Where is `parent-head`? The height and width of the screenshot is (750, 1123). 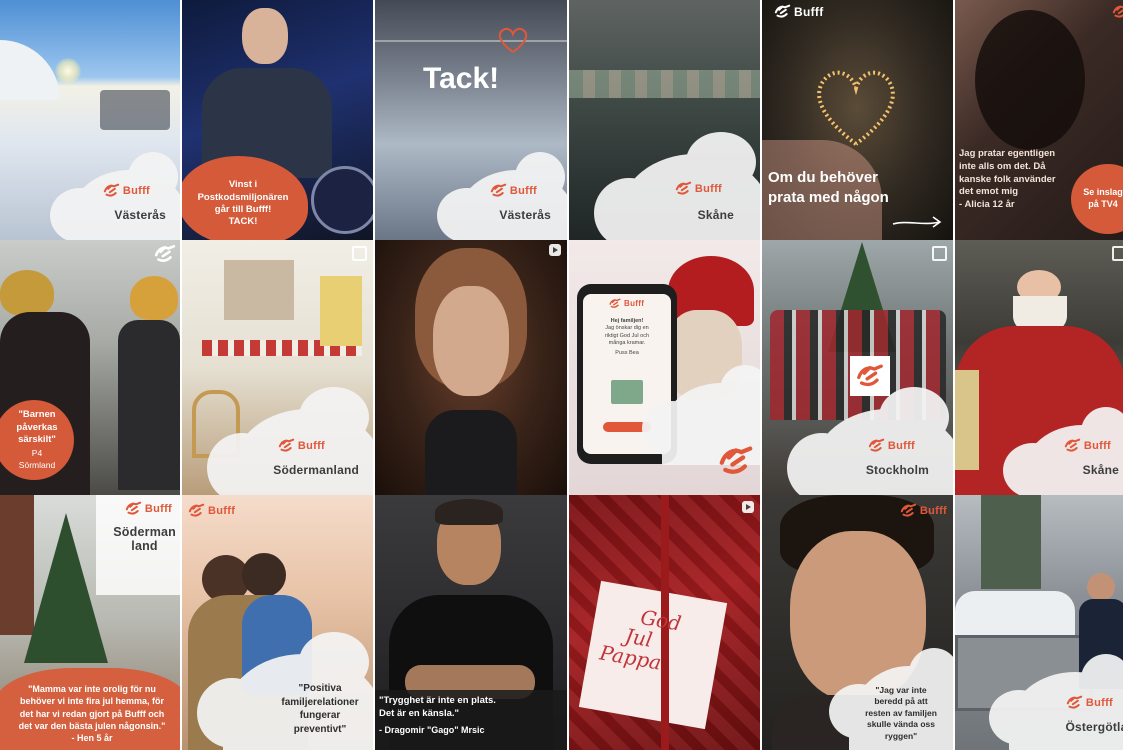
parent-head is located at coordinates (264, 575).